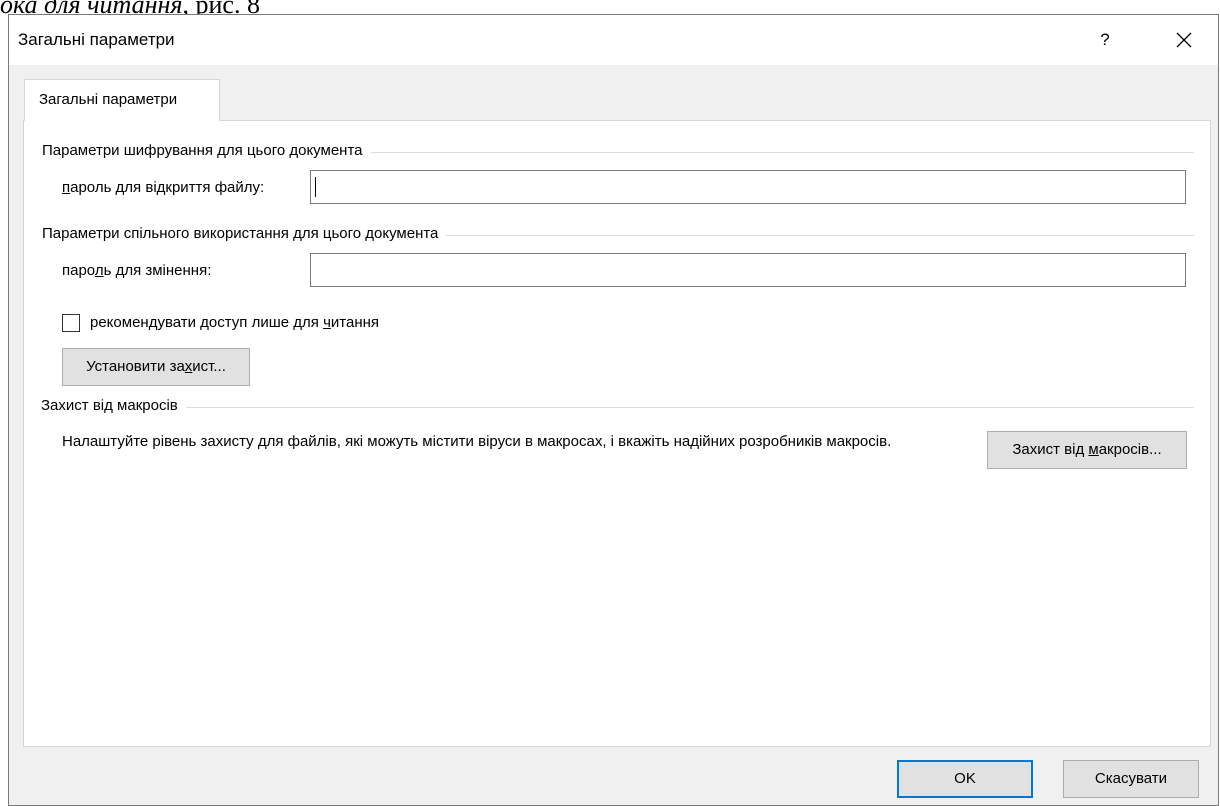  Describe the element at coordinates (96, 39) in the screenshot. I see `window-title: Загальні параметри` at that location.